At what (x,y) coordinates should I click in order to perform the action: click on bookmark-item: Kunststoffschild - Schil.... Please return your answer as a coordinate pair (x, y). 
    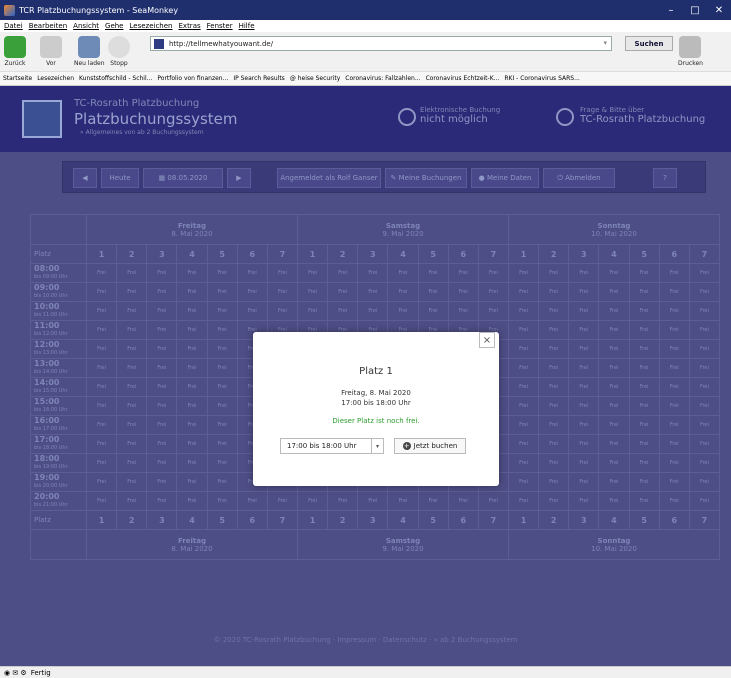
    Looking at the image, I should click on (115, 78).